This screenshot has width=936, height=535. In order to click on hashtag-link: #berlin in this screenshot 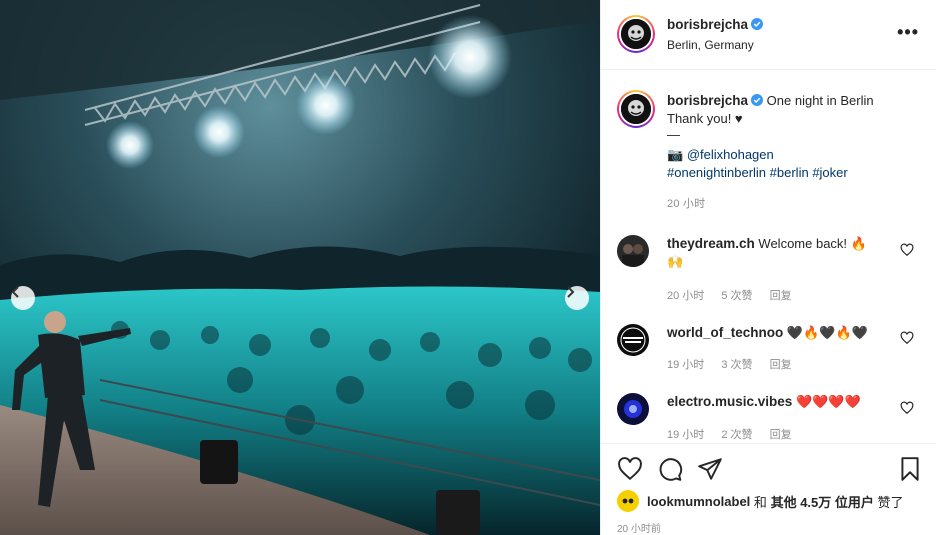, I will do `click(789, 172)`.